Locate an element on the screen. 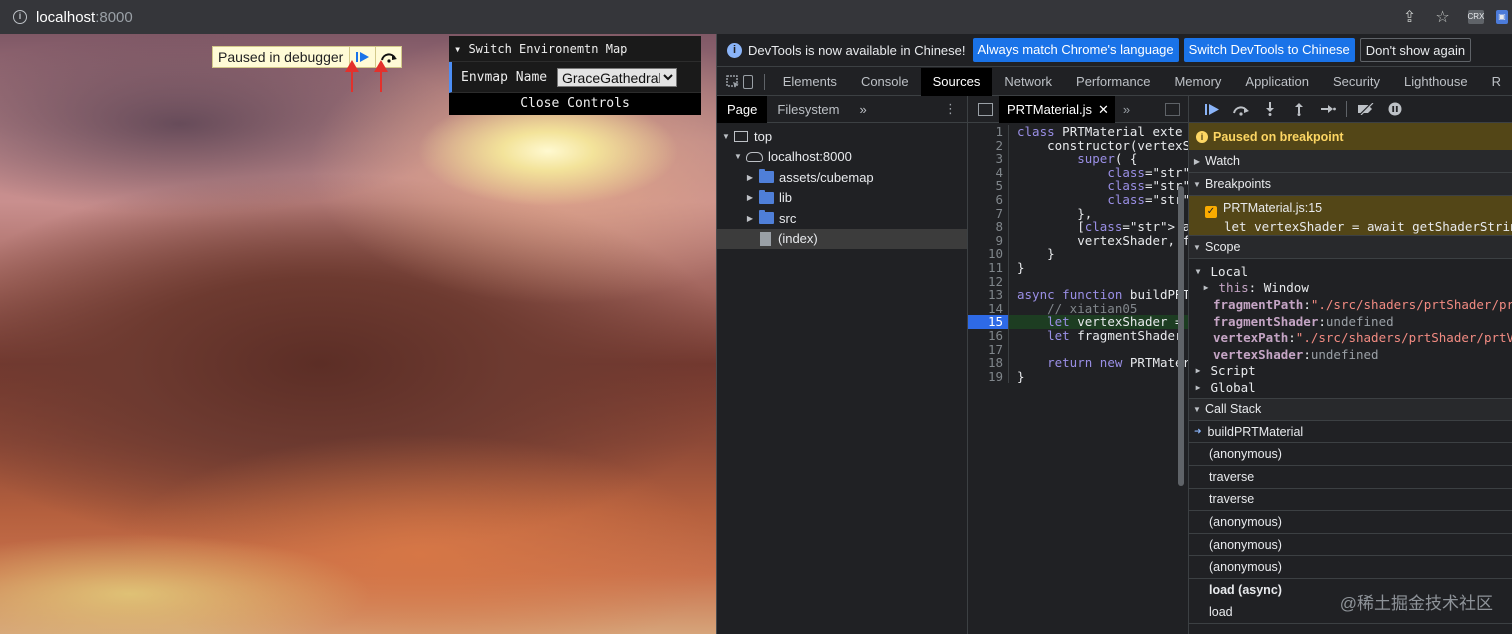 The image size is (1512, 634). device-toolbar-icon is located at coordinates (749, 82).